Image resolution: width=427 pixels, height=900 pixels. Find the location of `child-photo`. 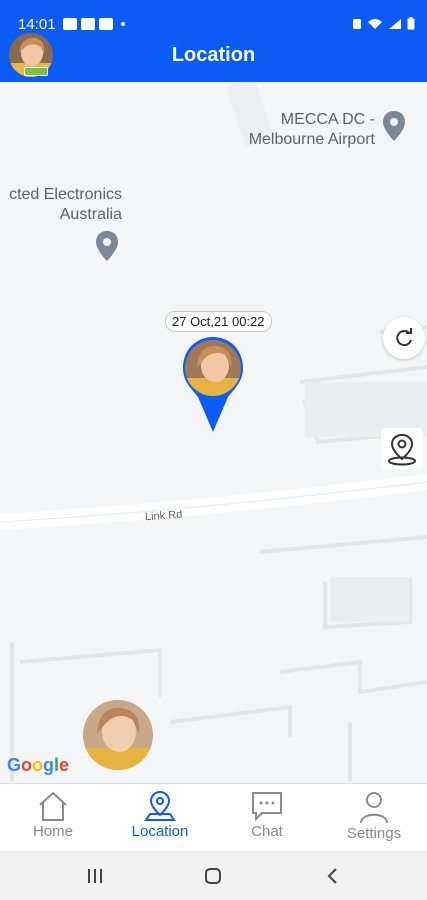

child-photo is located at coordinates (118, 735).